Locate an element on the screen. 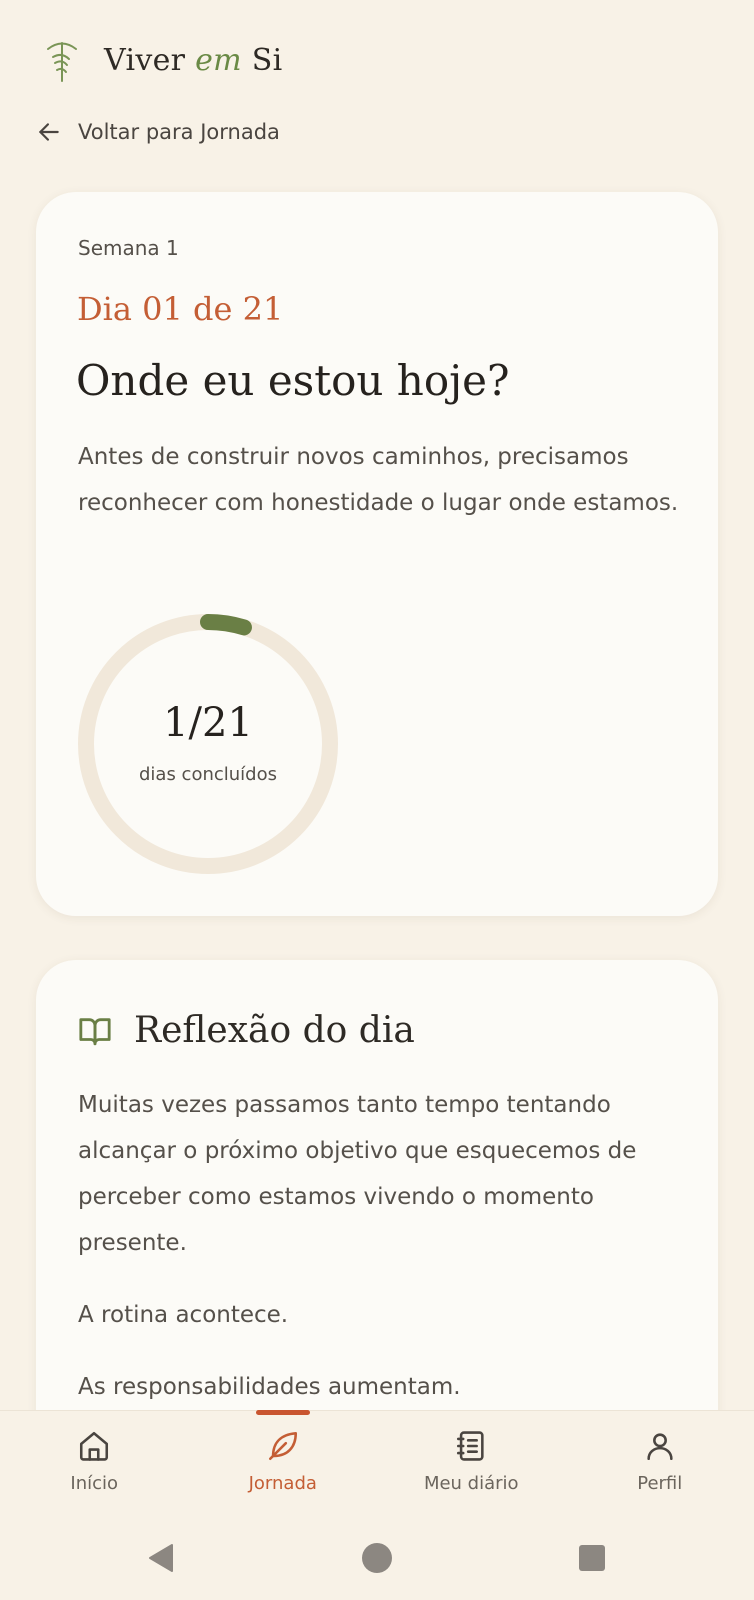 This screenshot has width=754, height=1600. reflection-header: Reflexão do dia is located at coordinates (246, 1030).